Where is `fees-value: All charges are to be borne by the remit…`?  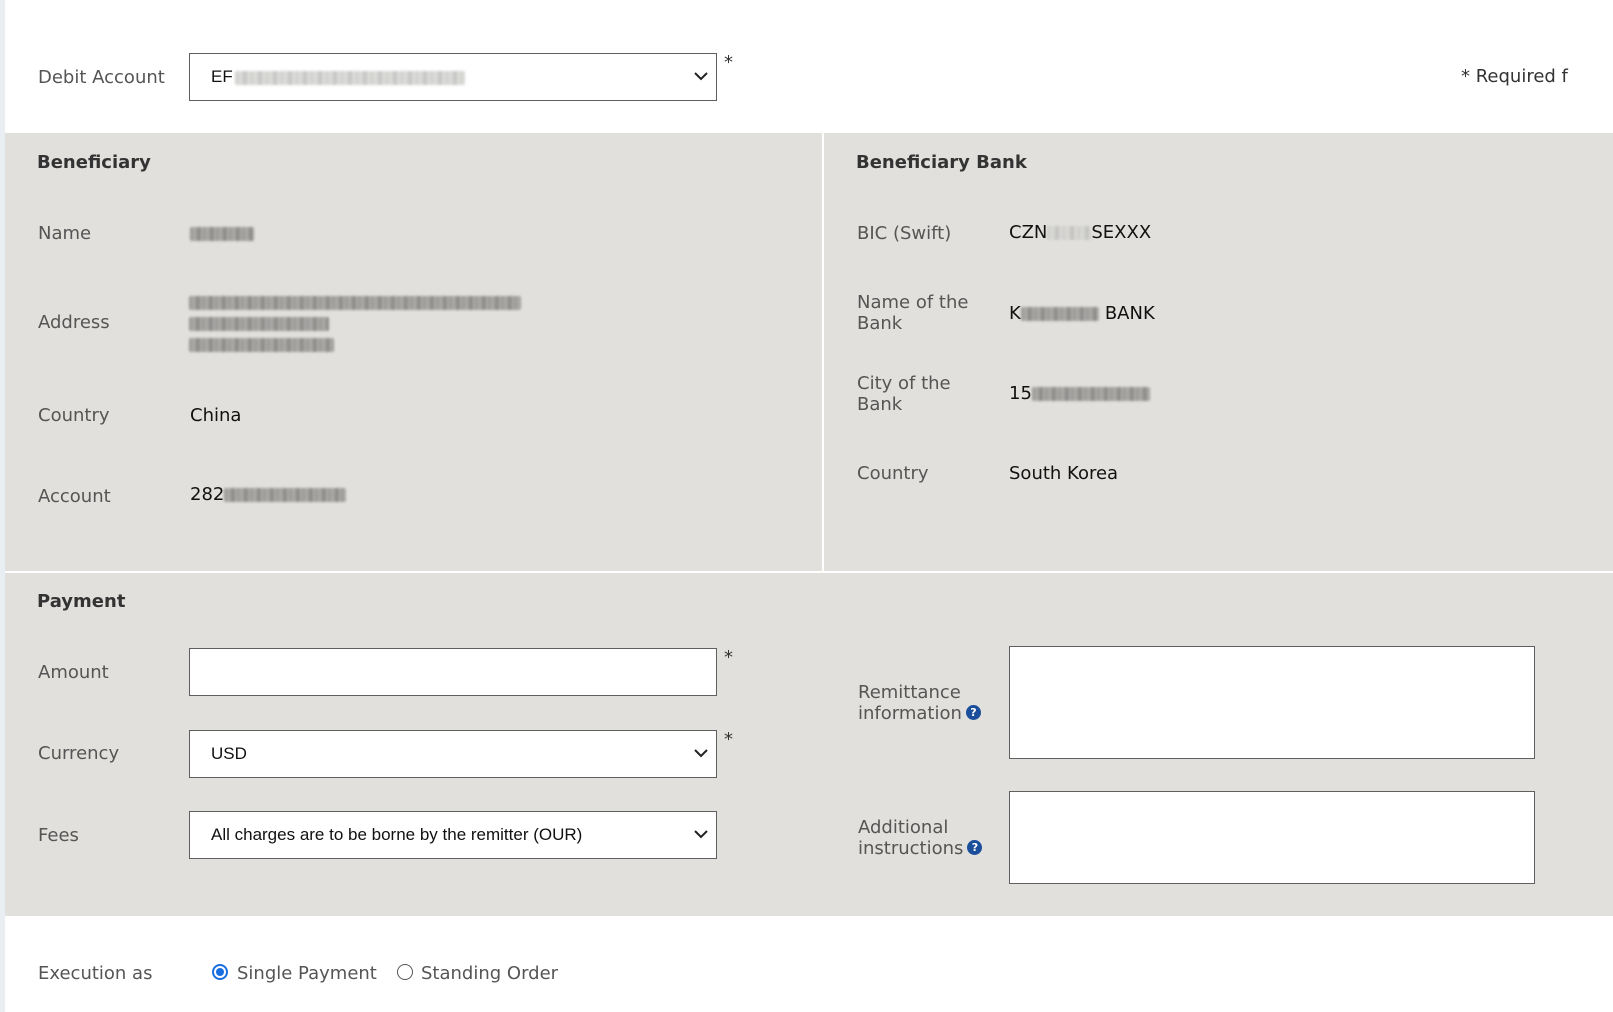 fees-value: All charges are to be borne by the remit… is located at coordinates (397, 834).